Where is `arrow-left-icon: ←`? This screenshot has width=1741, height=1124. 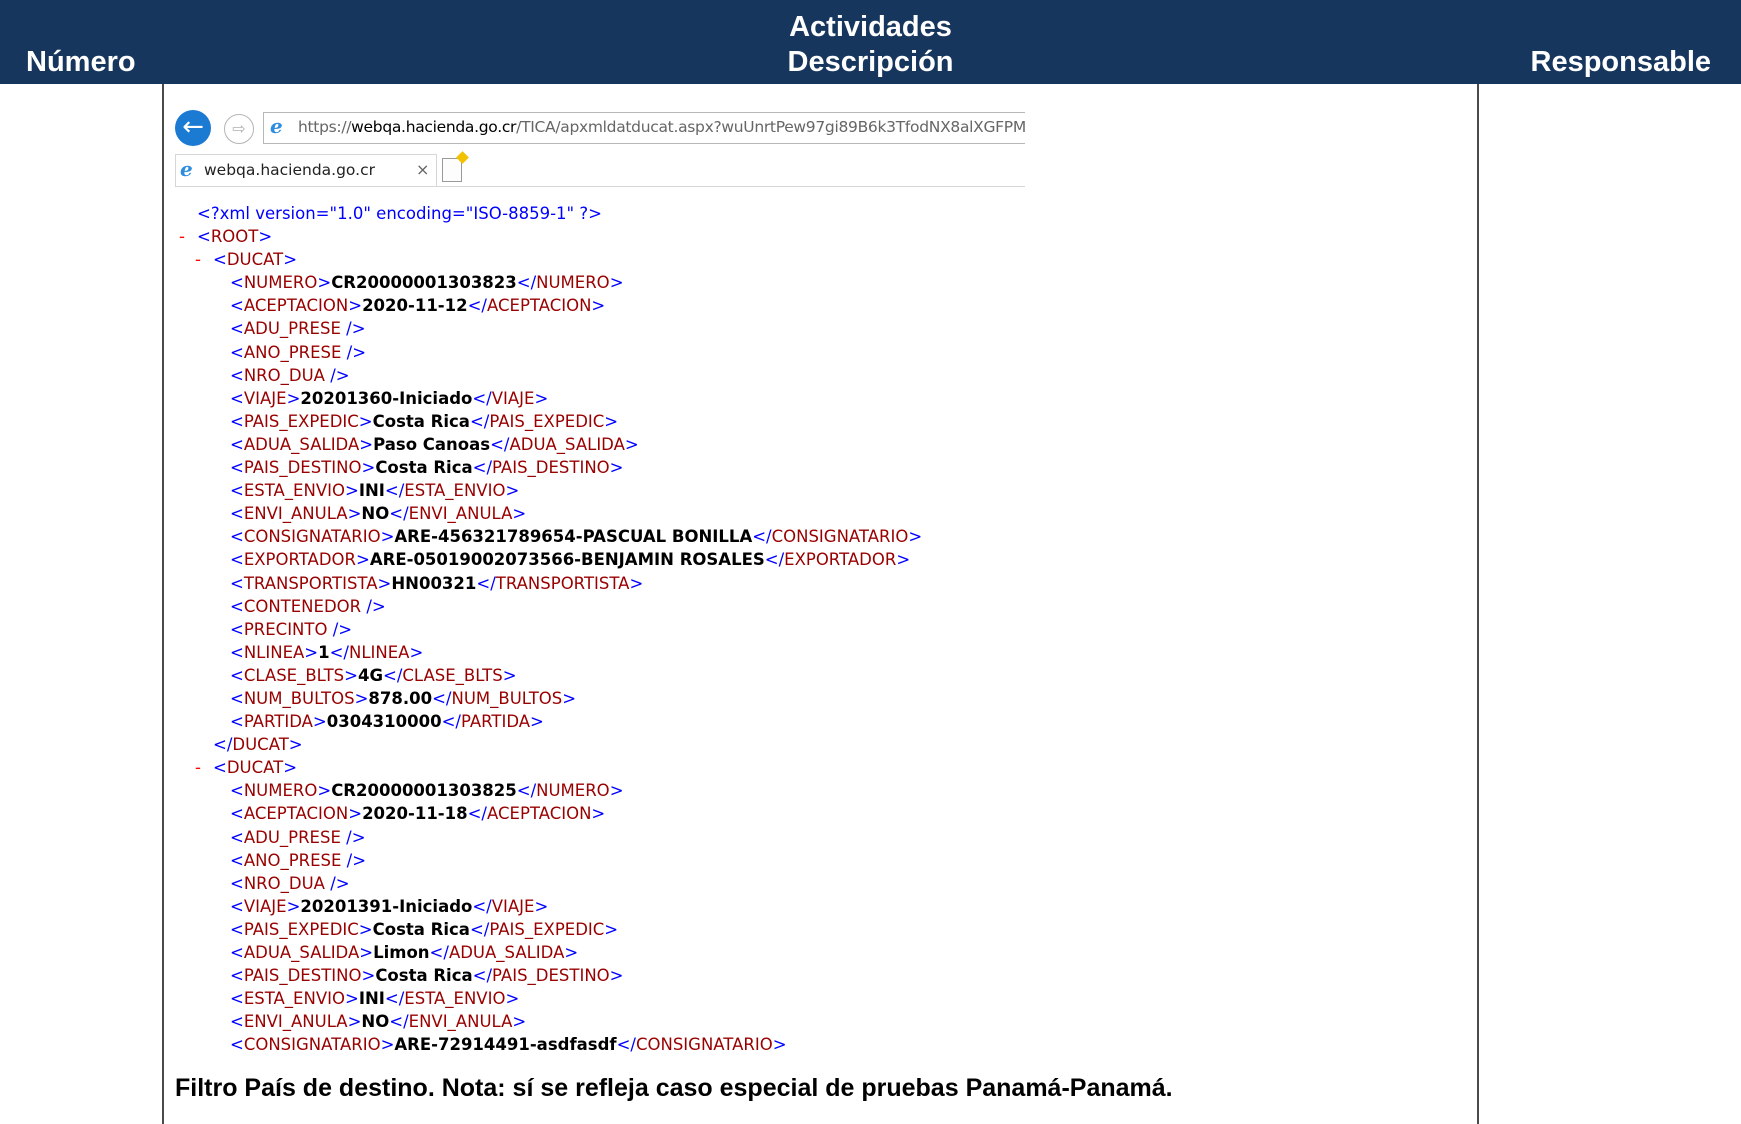 arrow-left-icon: ← is located at coordinates (193, 128).